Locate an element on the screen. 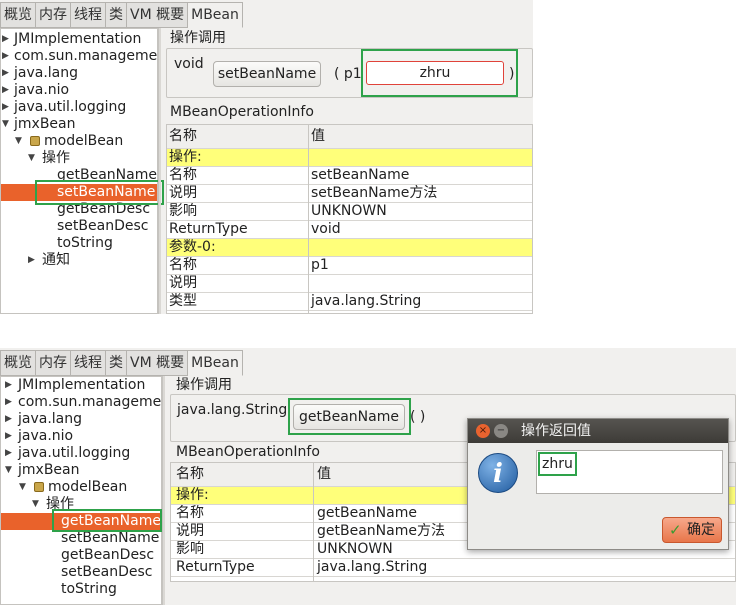 The height and width of the screenshot is (605, 736). cell-value: setBeanName方法 is located at coordinates (374, 193).